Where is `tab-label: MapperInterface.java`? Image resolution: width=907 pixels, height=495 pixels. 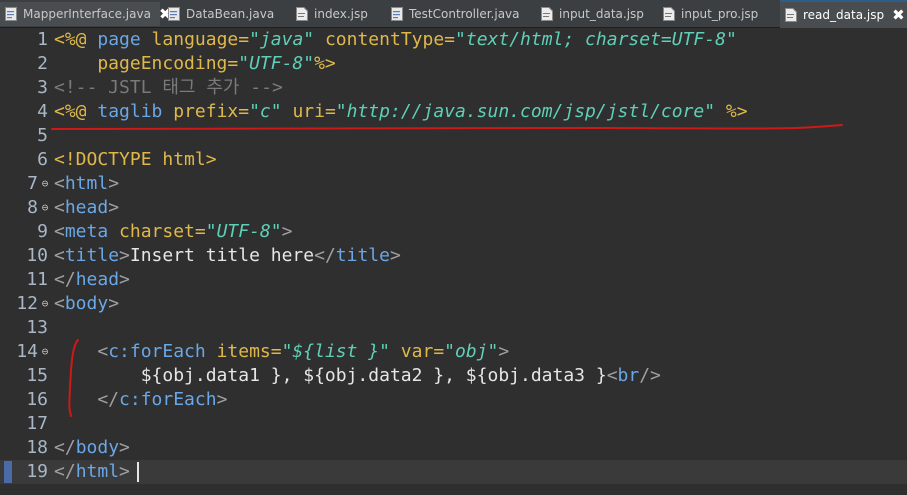
tab-label: MapperInterface.java is located at coordinates (87, 14).